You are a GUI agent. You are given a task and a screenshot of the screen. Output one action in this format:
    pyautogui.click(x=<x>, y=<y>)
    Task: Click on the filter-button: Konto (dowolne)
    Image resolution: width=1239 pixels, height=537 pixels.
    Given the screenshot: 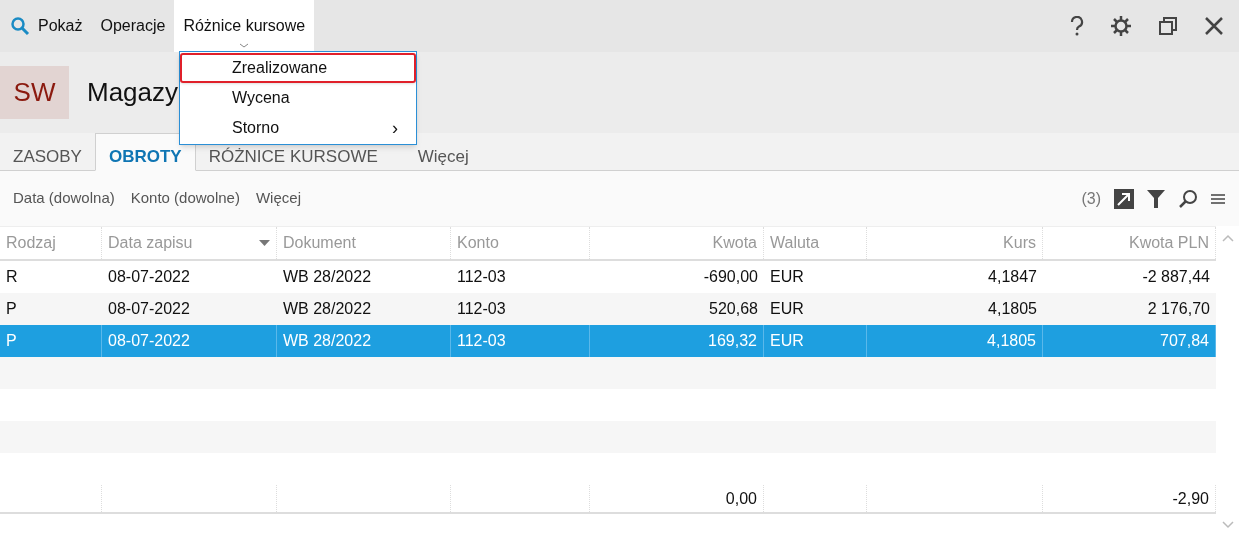 What is the action you would take?
    pyautogui.click(x=185, y=198)
    